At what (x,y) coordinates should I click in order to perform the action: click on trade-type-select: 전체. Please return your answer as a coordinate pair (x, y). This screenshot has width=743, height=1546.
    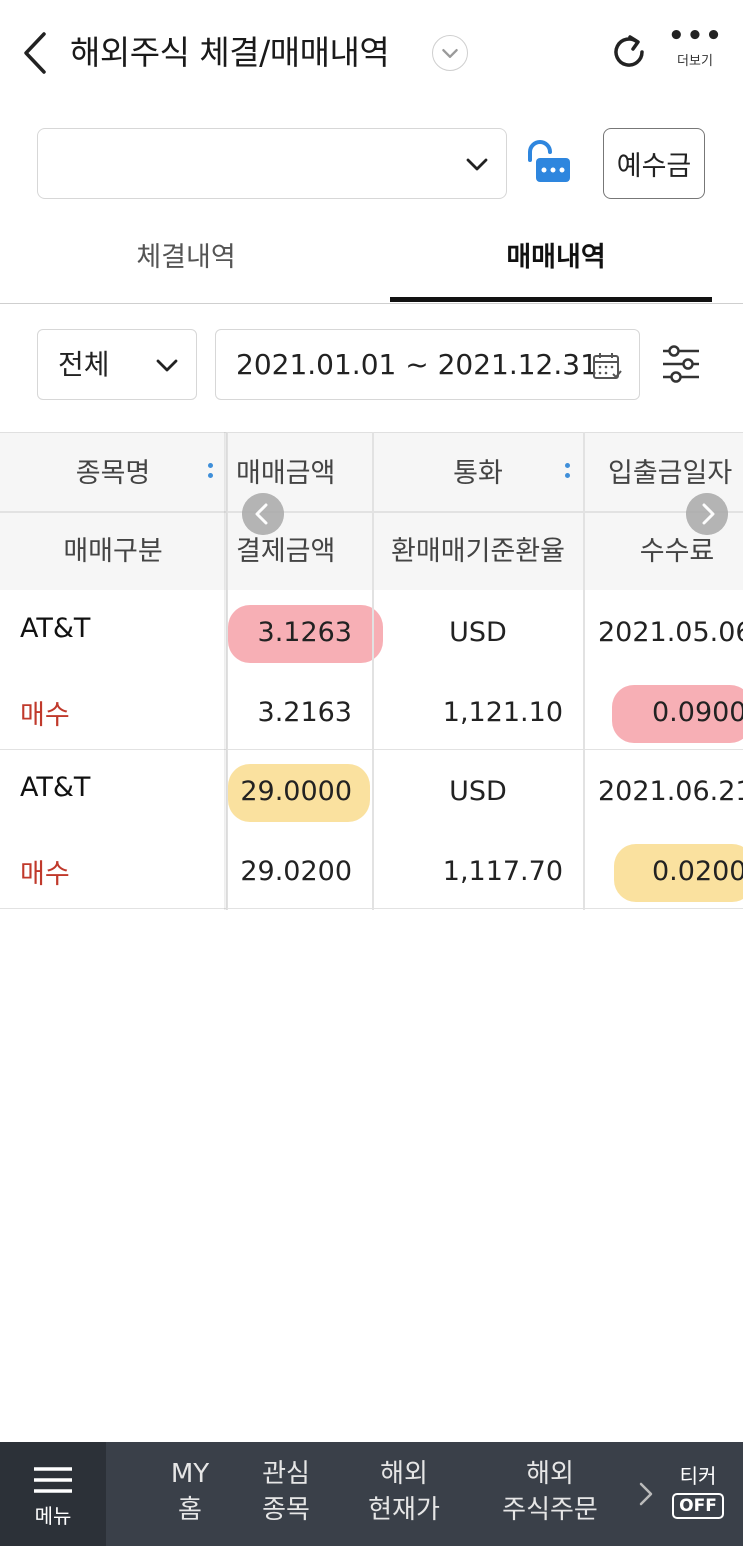
    Looking at the image, I should click on (117, 364).